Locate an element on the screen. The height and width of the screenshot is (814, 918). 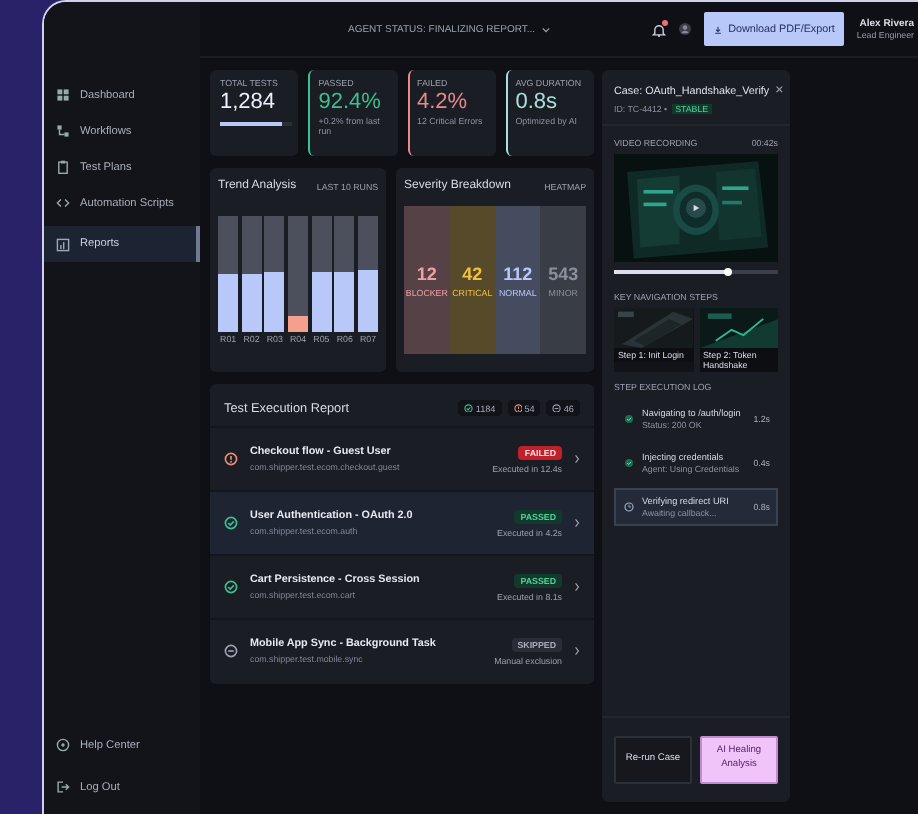
stat-value: 92.4% is located at coordinates (350, 102).